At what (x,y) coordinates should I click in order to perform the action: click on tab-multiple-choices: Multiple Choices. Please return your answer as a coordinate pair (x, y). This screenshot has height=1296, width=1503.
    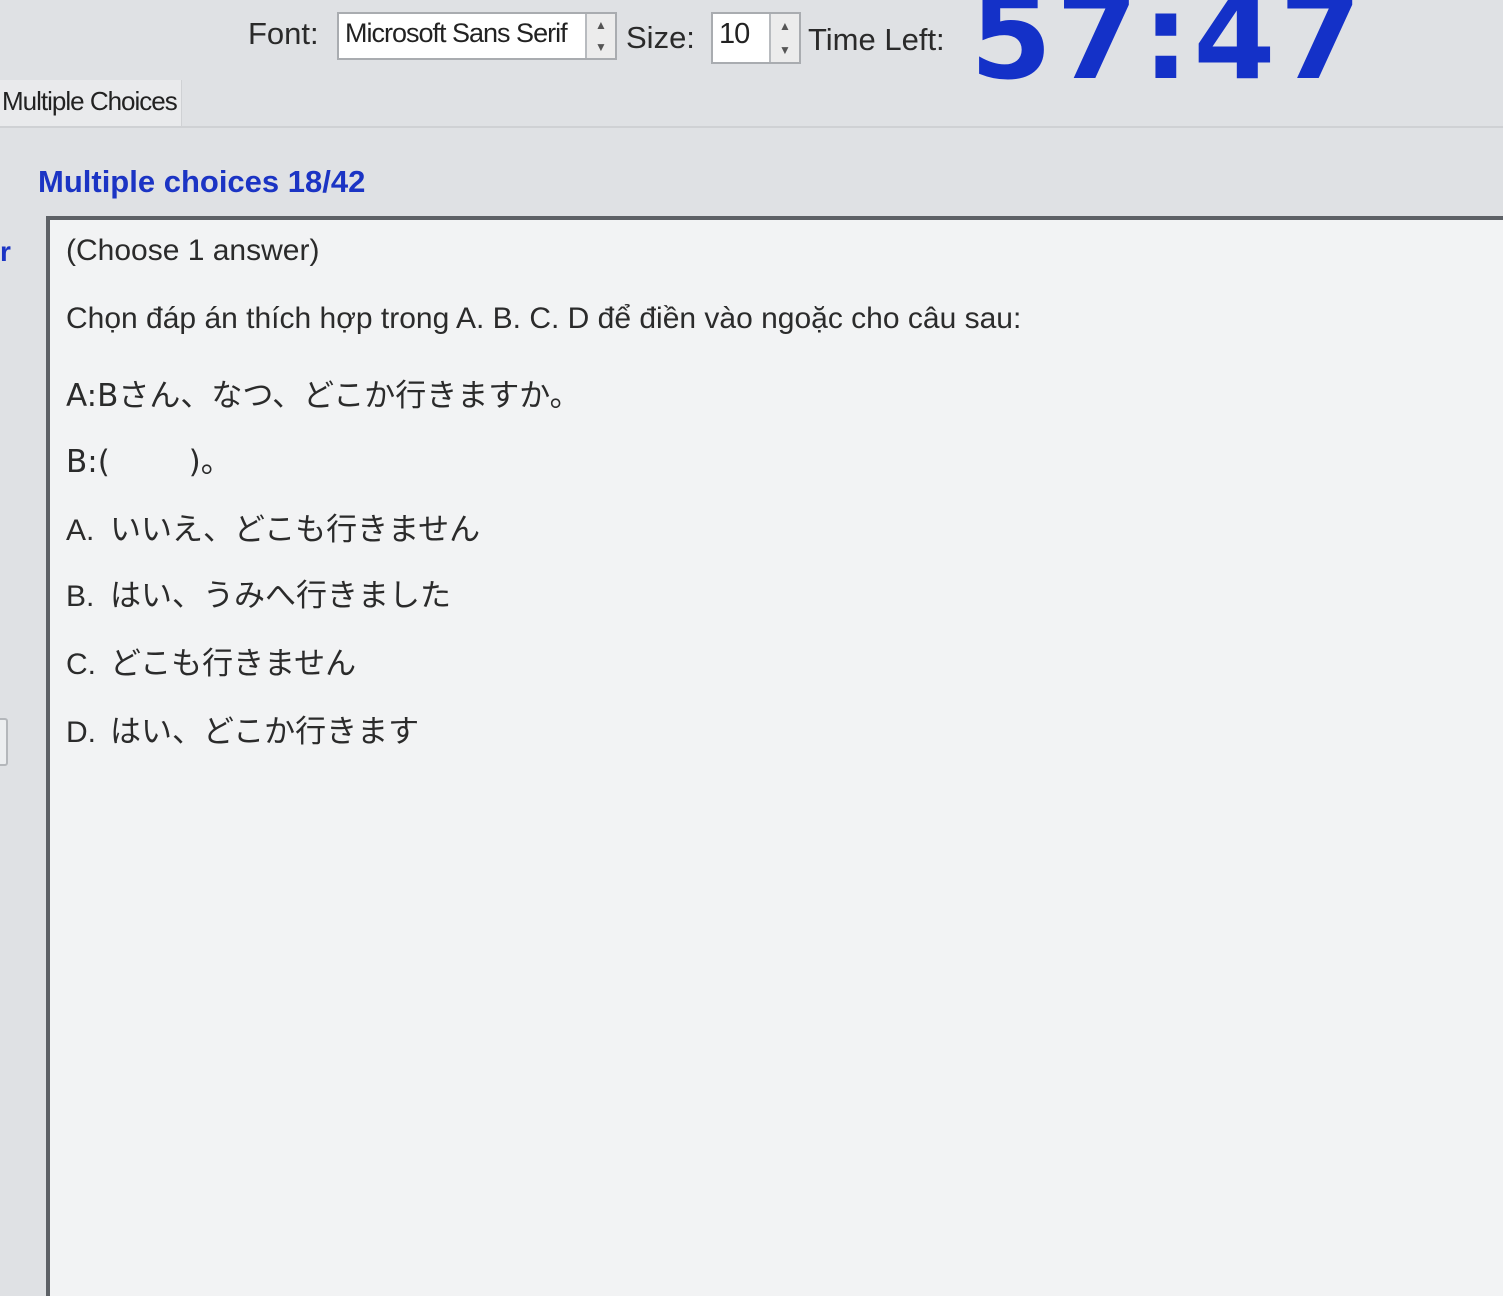
    Looking at the image, I should click on (91, 103).